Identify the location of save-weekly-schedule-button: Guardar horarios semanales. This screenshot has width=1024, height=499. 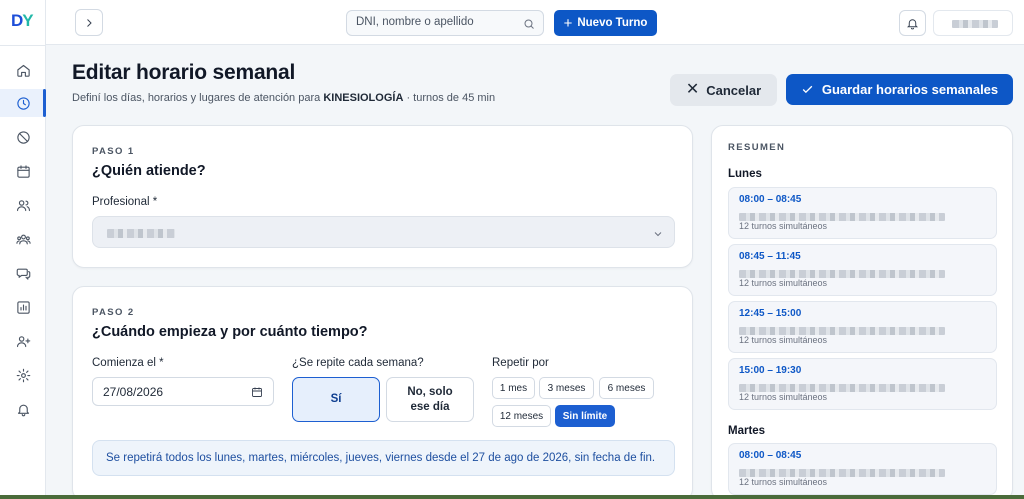
(899, 89).